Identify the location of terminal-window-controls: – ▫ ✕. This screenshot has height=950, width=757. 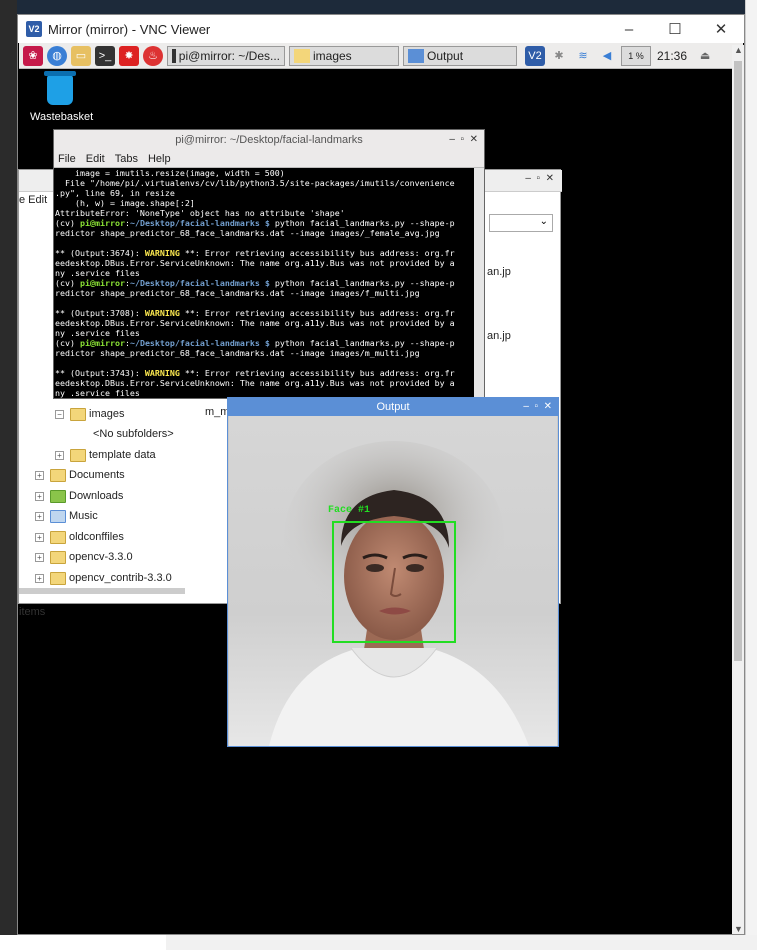
(463, 140).